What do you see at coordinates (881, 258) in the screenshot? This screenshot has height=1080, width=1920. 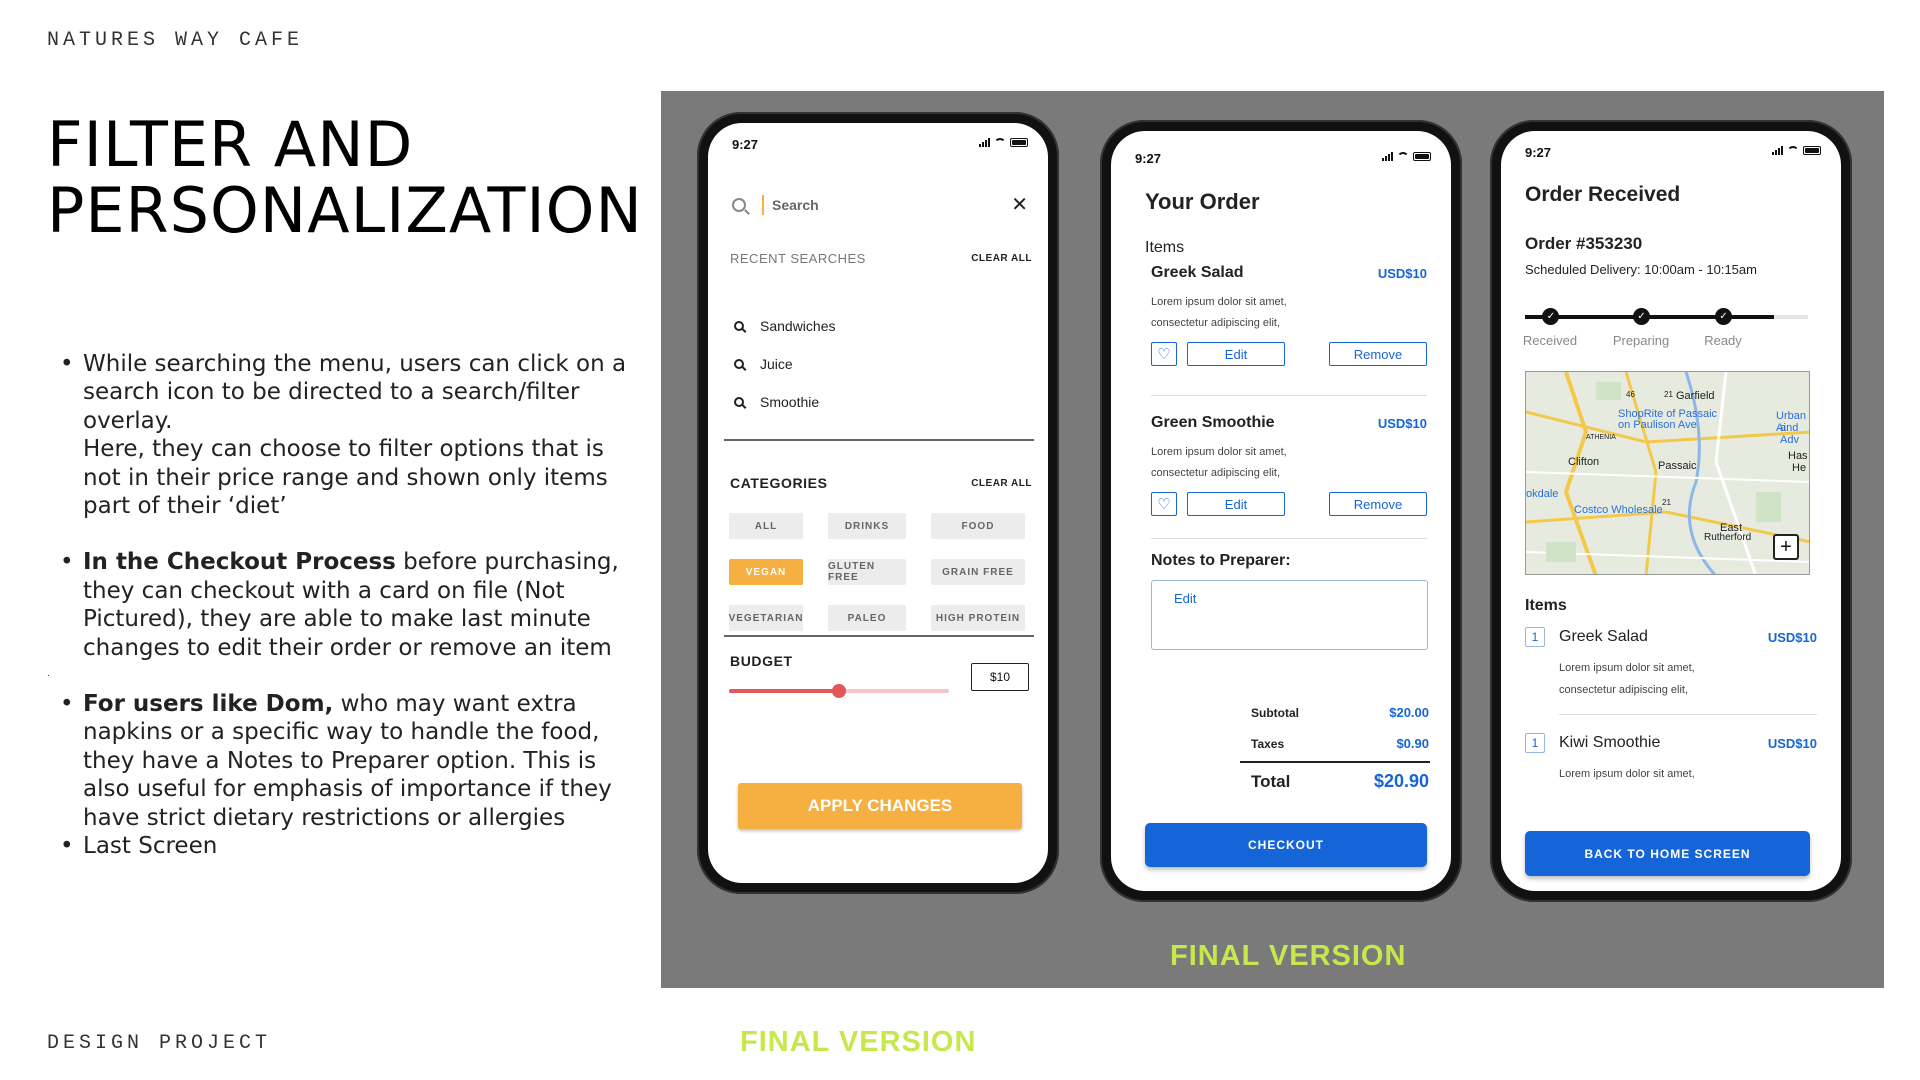 I see `recent-searches-header: RECENT SEARCHES CLEAR ALL` at bounding box center [881, 258].